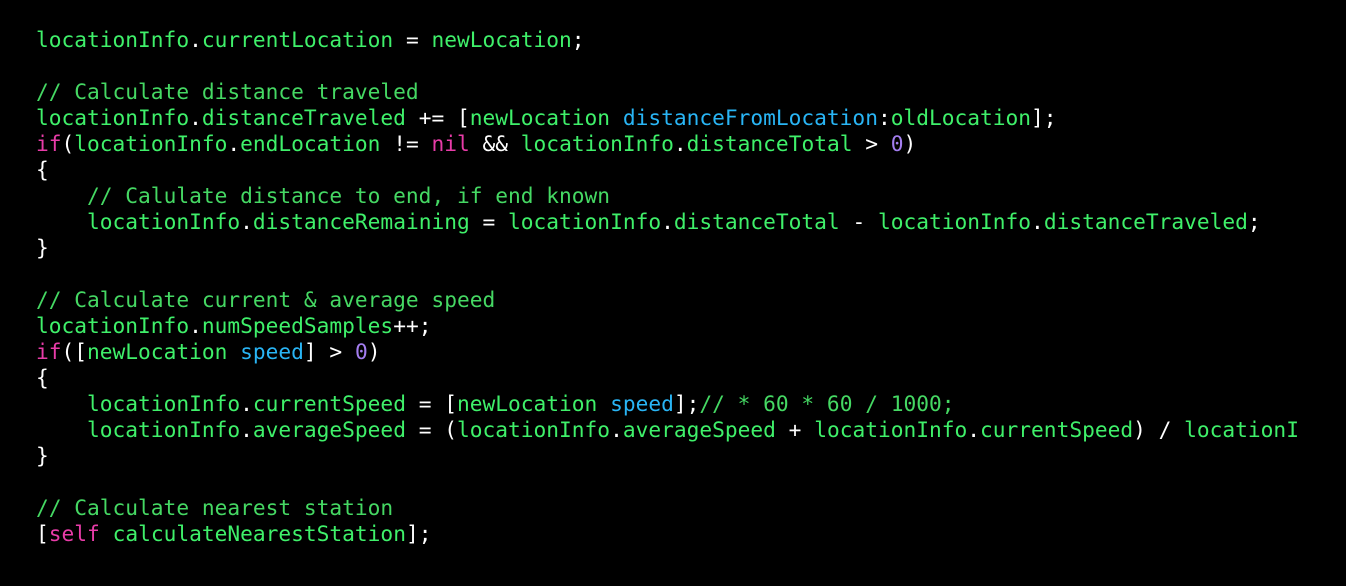 The height and width of the screenshot is (586, 1346). Describe the element at coordinates (215, 507) in the screenshot. I see `comment-token: // Calculate nearest station` at that location.